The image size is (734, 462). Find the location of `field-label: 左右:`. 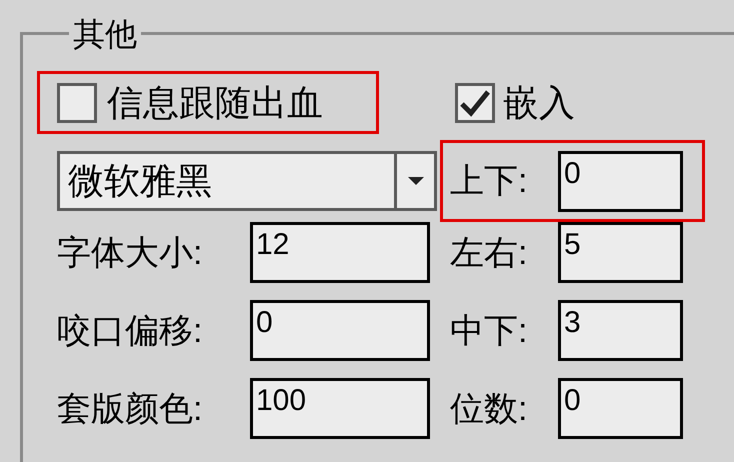

field-label: 左右: is located at coordinates (489, 252).